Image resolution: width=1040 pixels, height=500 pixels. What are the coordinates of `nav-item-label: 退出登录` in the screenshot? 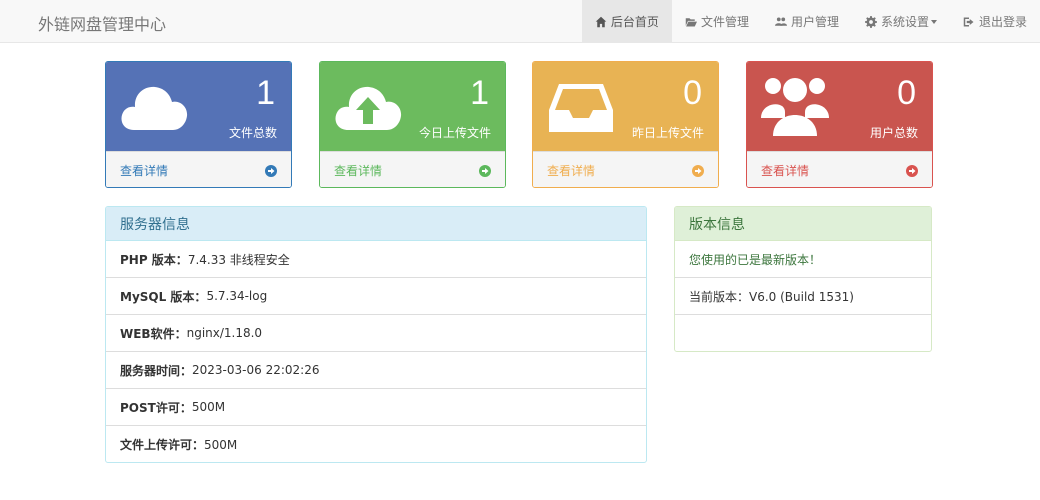 It's located at (1002, 22).